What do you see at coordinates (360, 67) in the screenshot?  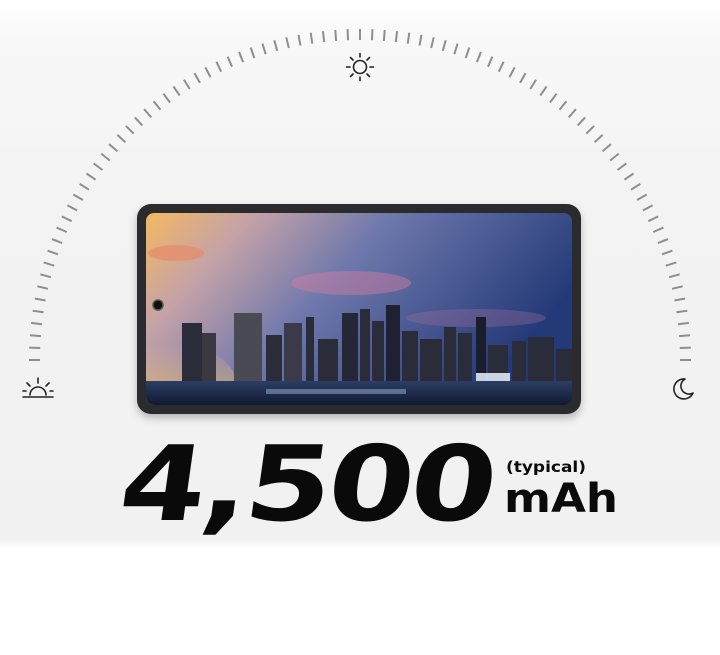 I see `sun-icon` at bounding box center [360, 67].